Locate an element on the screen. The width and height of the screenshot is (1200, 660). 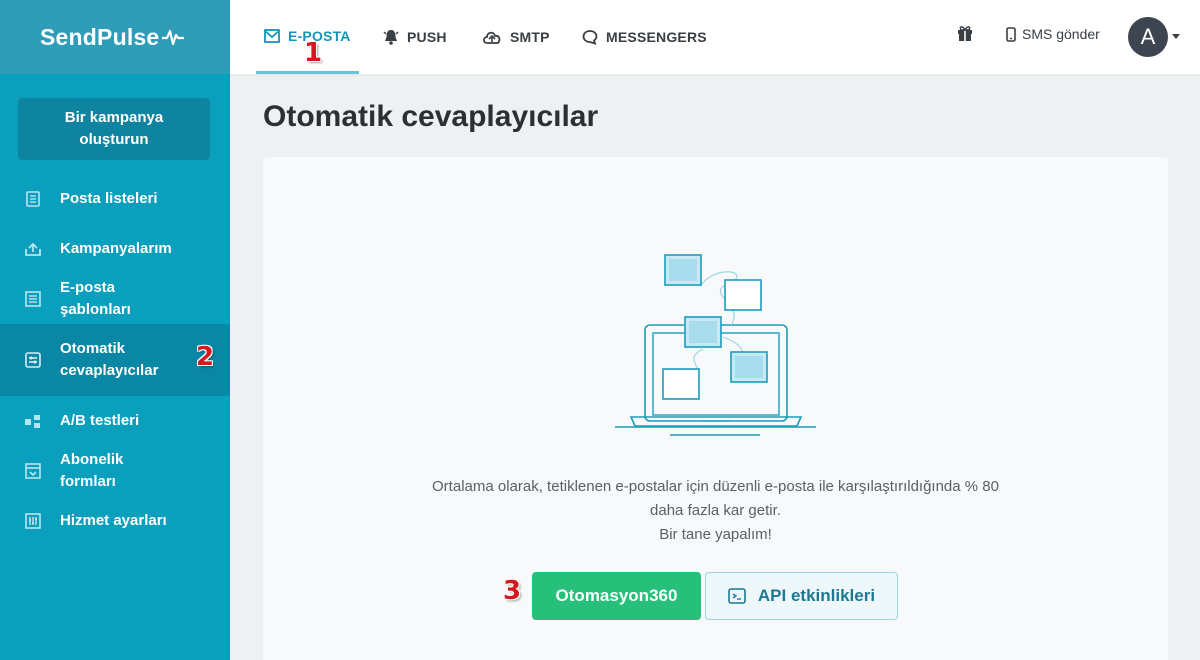
brand-name: SendPulse is located at coordinates (100, 36).